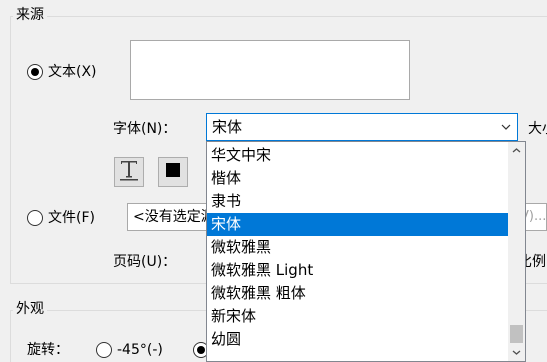 The width and height of the screenshot is (547, 362). What do you see at coordinates (358, 224) in the screenshot?
I see `font-option-selected: 宋体` at bounding box center [358, 224].